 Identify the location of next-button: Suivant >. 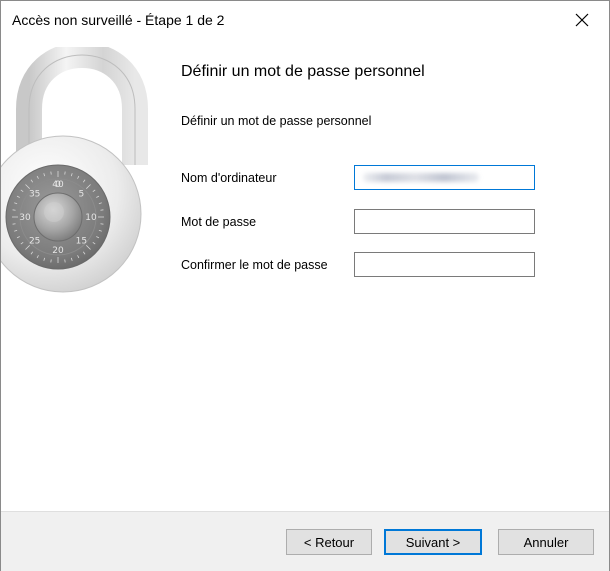
(433, 542).